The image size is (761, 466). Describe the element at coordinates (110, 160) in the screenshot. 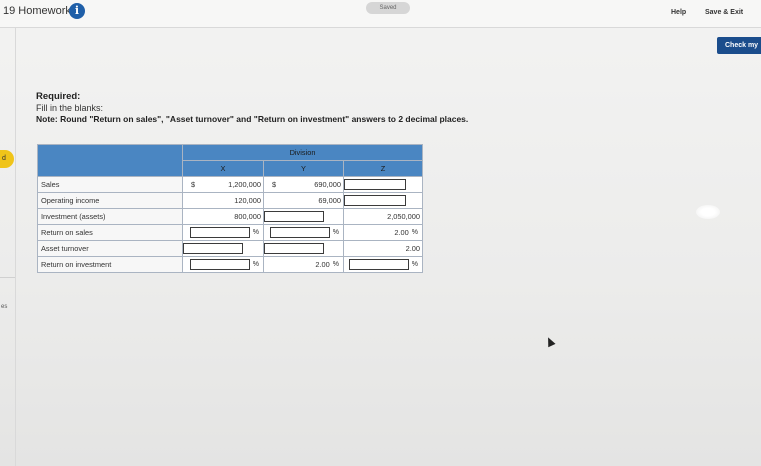

I see `header-blank` at that location.